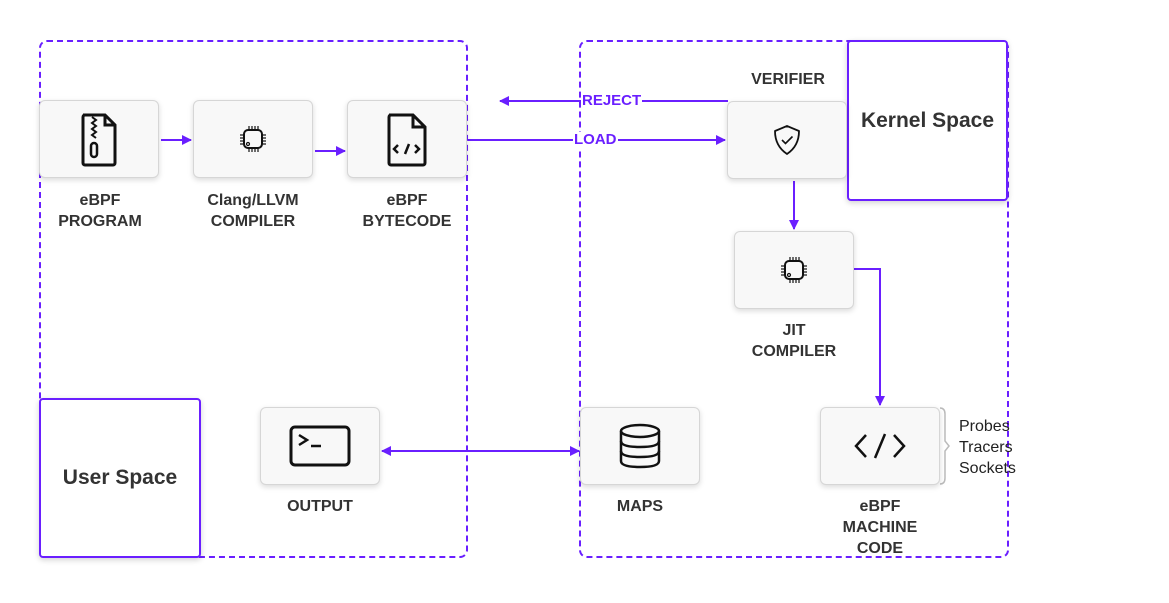  I want to click on output-node, so click(320, 446).